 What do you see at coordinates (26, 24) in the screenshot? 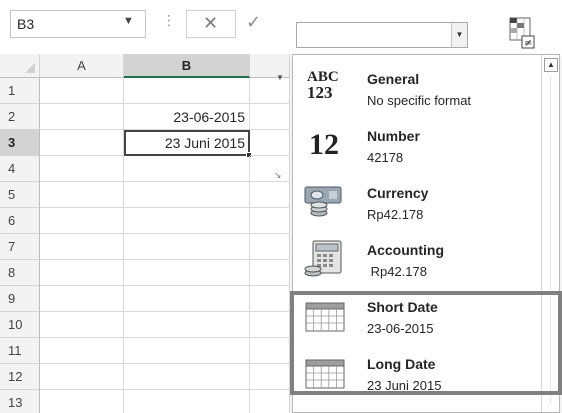
I see `name-box-value: B3` at bounding box center [26, 24].